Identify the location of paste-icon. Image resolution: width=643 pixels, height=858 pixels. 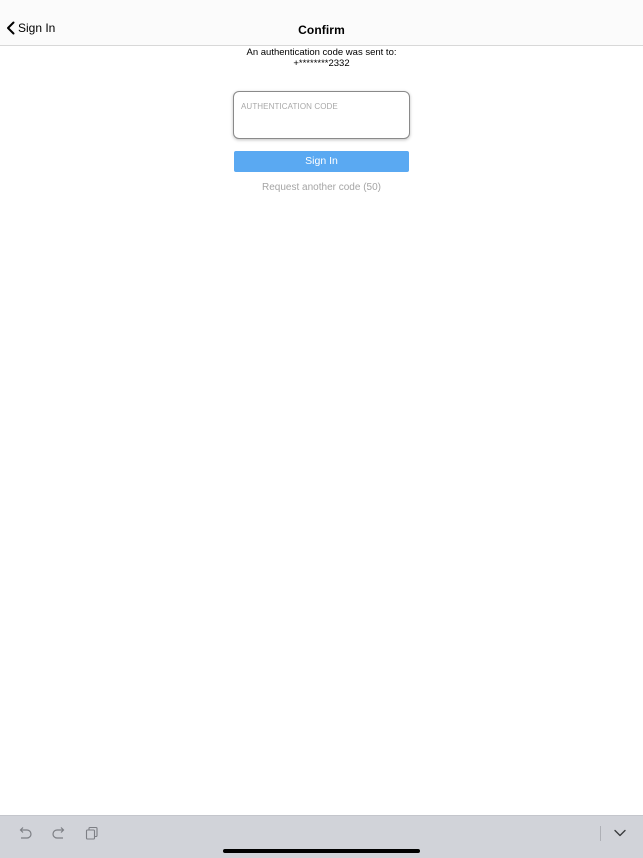
(92, 833).